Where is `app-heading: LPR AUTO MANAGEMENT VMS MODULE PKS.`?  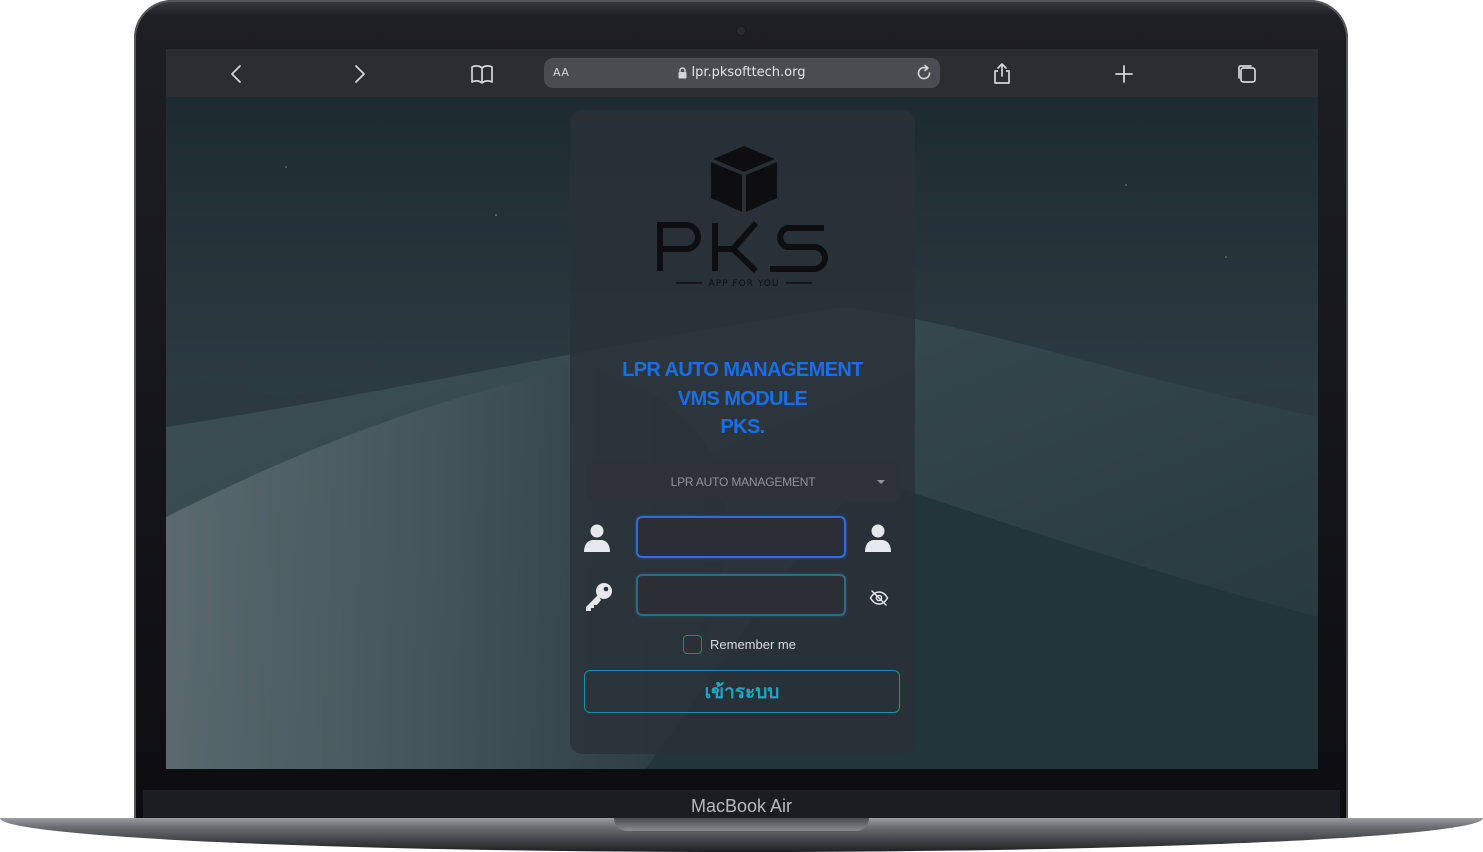 app-heading: LPR AUTO MANAGEMENT VMS MODULE PKS. is located at coordinates (742, 399).